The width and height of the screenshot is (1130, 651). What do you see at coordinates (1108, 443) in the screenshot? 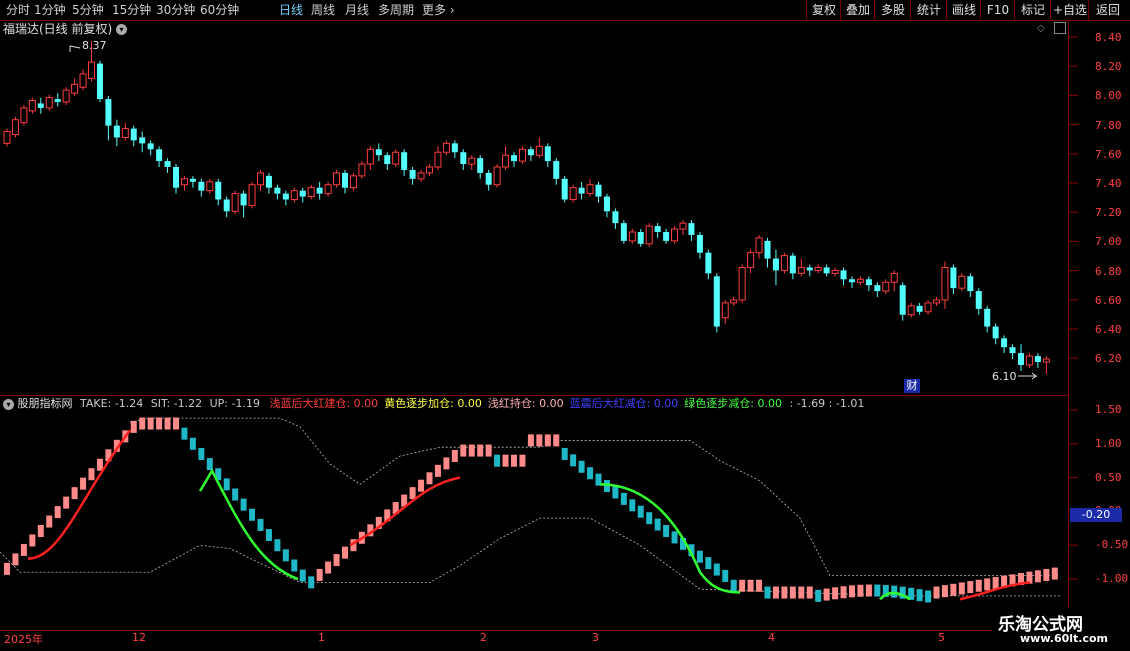
I see `indicator-axis-label: 1.00` at bounding box center [1108, 443].